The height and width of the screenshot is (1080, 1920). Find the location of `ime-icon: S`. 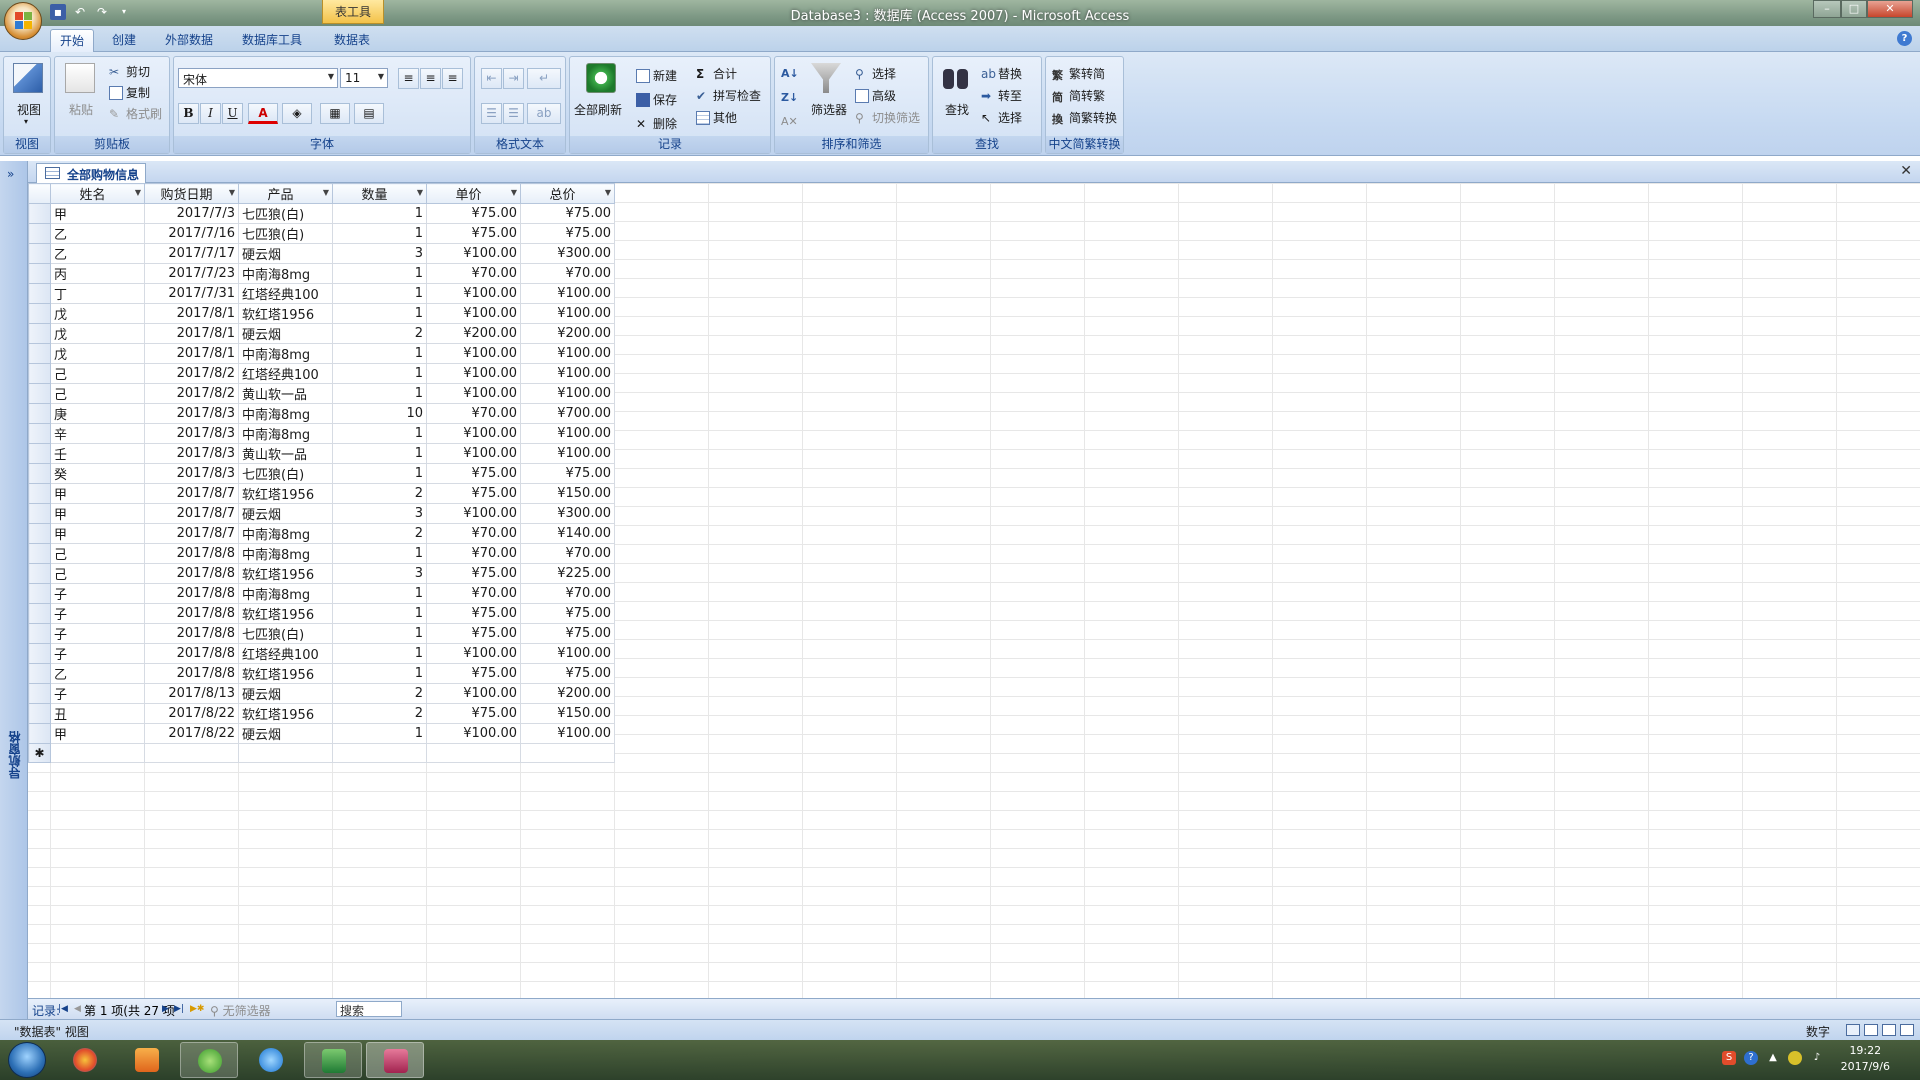

ime-icon: S is located at coordinates (1729, 1058).